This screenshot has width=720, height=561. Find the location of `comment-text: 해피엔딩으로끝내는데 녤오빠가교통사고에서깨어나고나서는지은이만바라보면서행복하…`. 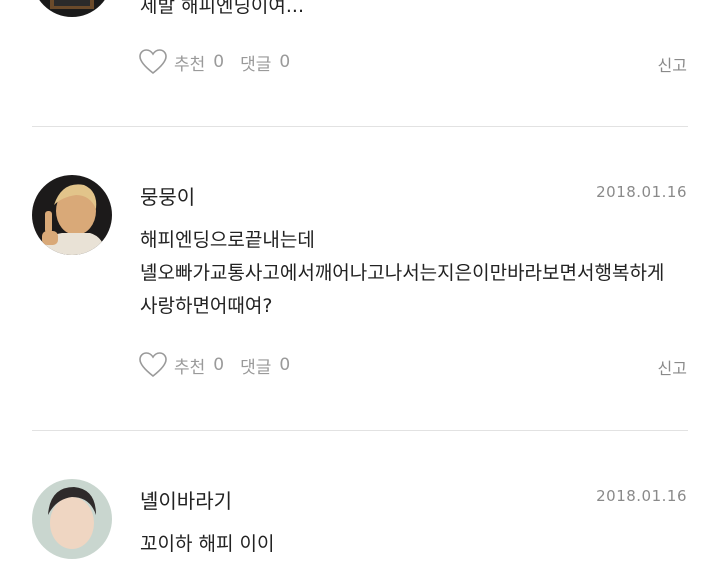

comment-text: 해피엔딩으로끝내는데 녤오빠가교통사고에서깨어나고나서는지은이만바라보면서행복하… is located at coordinates (415, 273).